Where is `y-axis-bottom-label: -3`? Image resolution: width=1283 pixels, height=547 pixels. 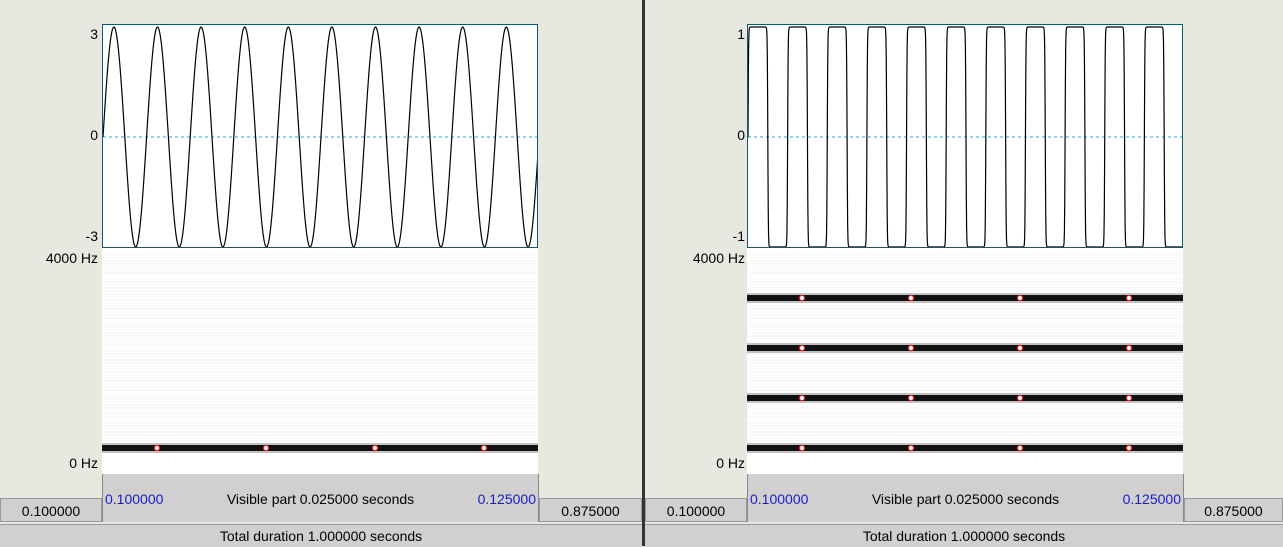 y-axis-bottom-label: -3 is located at coordinates (91, 236).